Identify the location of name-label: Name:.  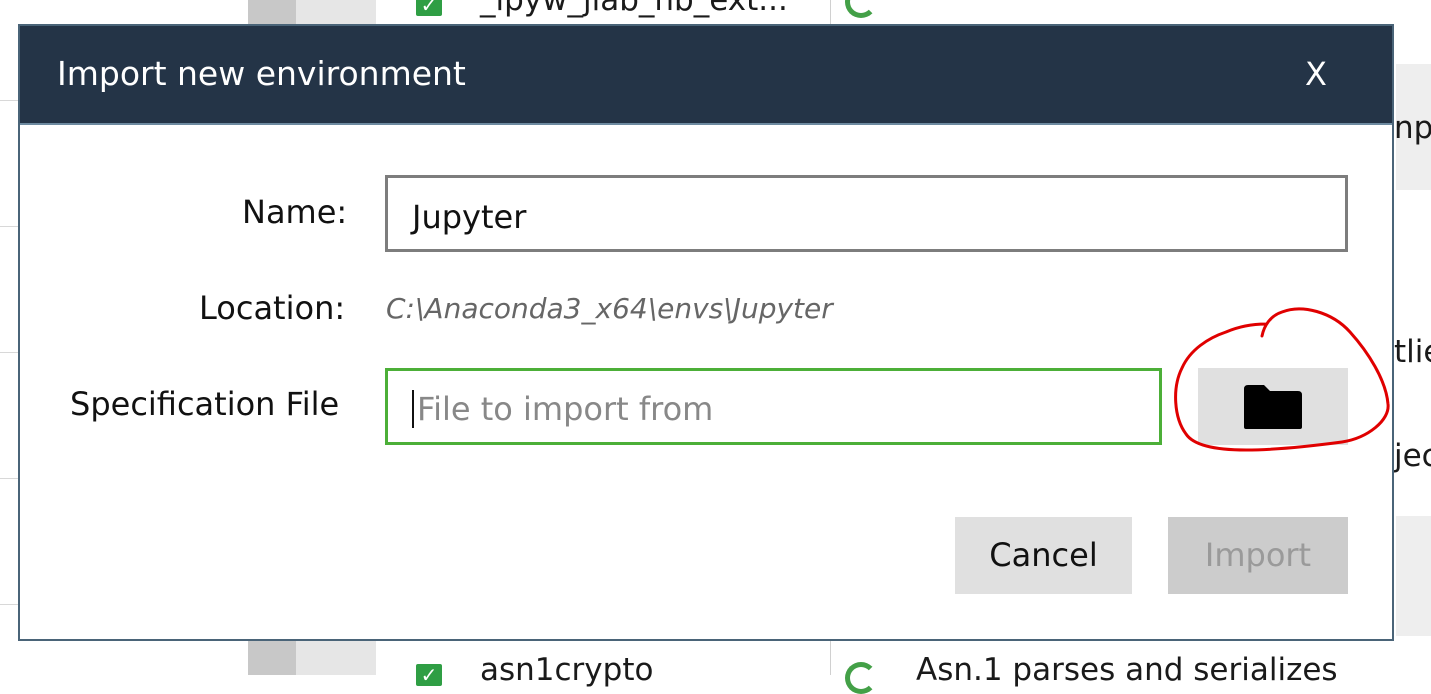
(295, 212).